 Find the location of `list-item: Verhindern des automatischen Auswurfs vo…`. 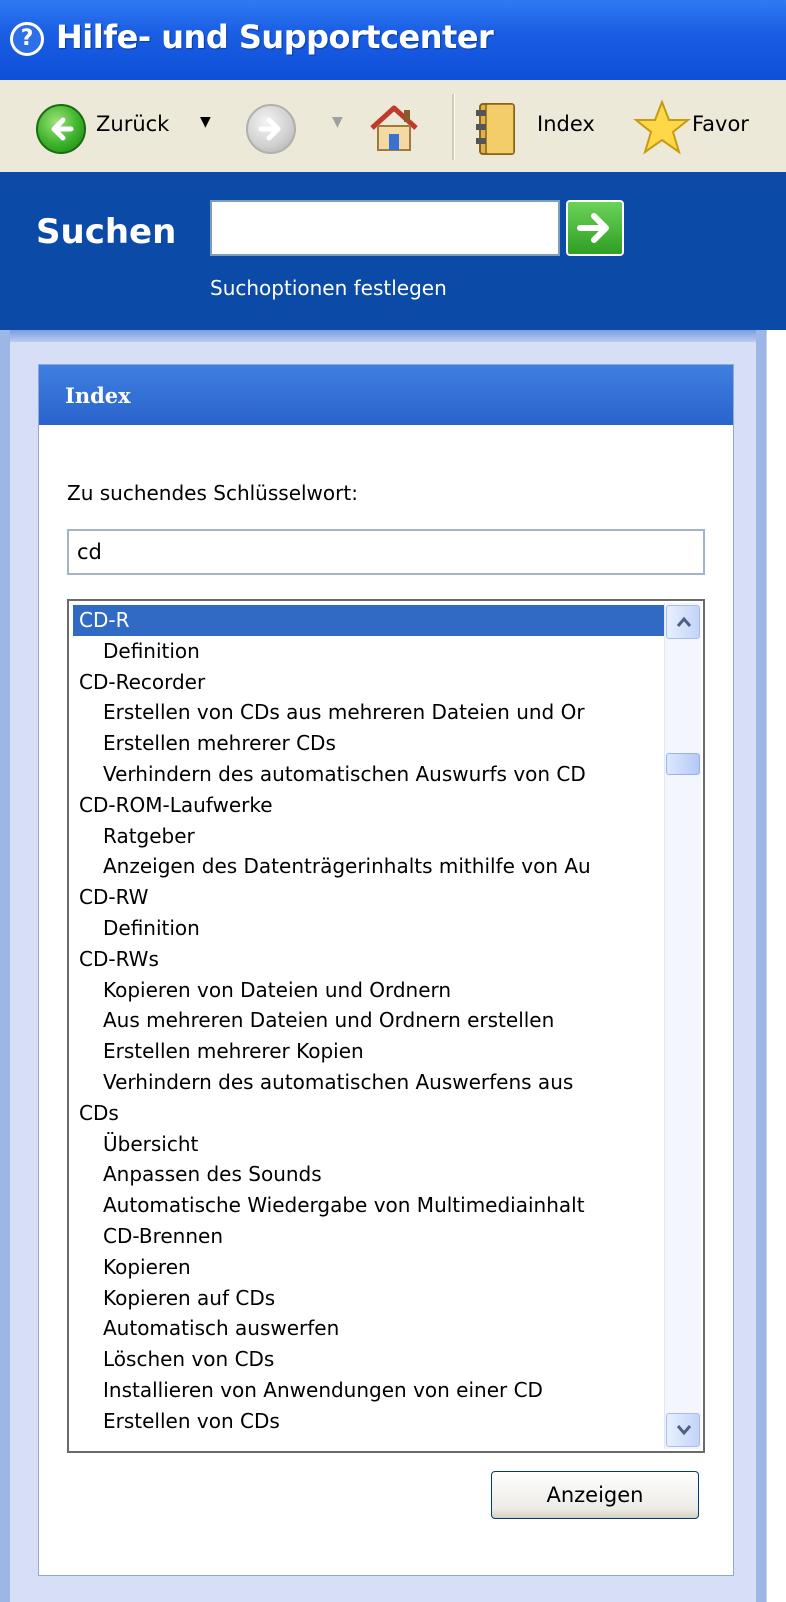

list-item: Verhindern des automatischen Auswurfs vo… is located at coordinates (370, 774).